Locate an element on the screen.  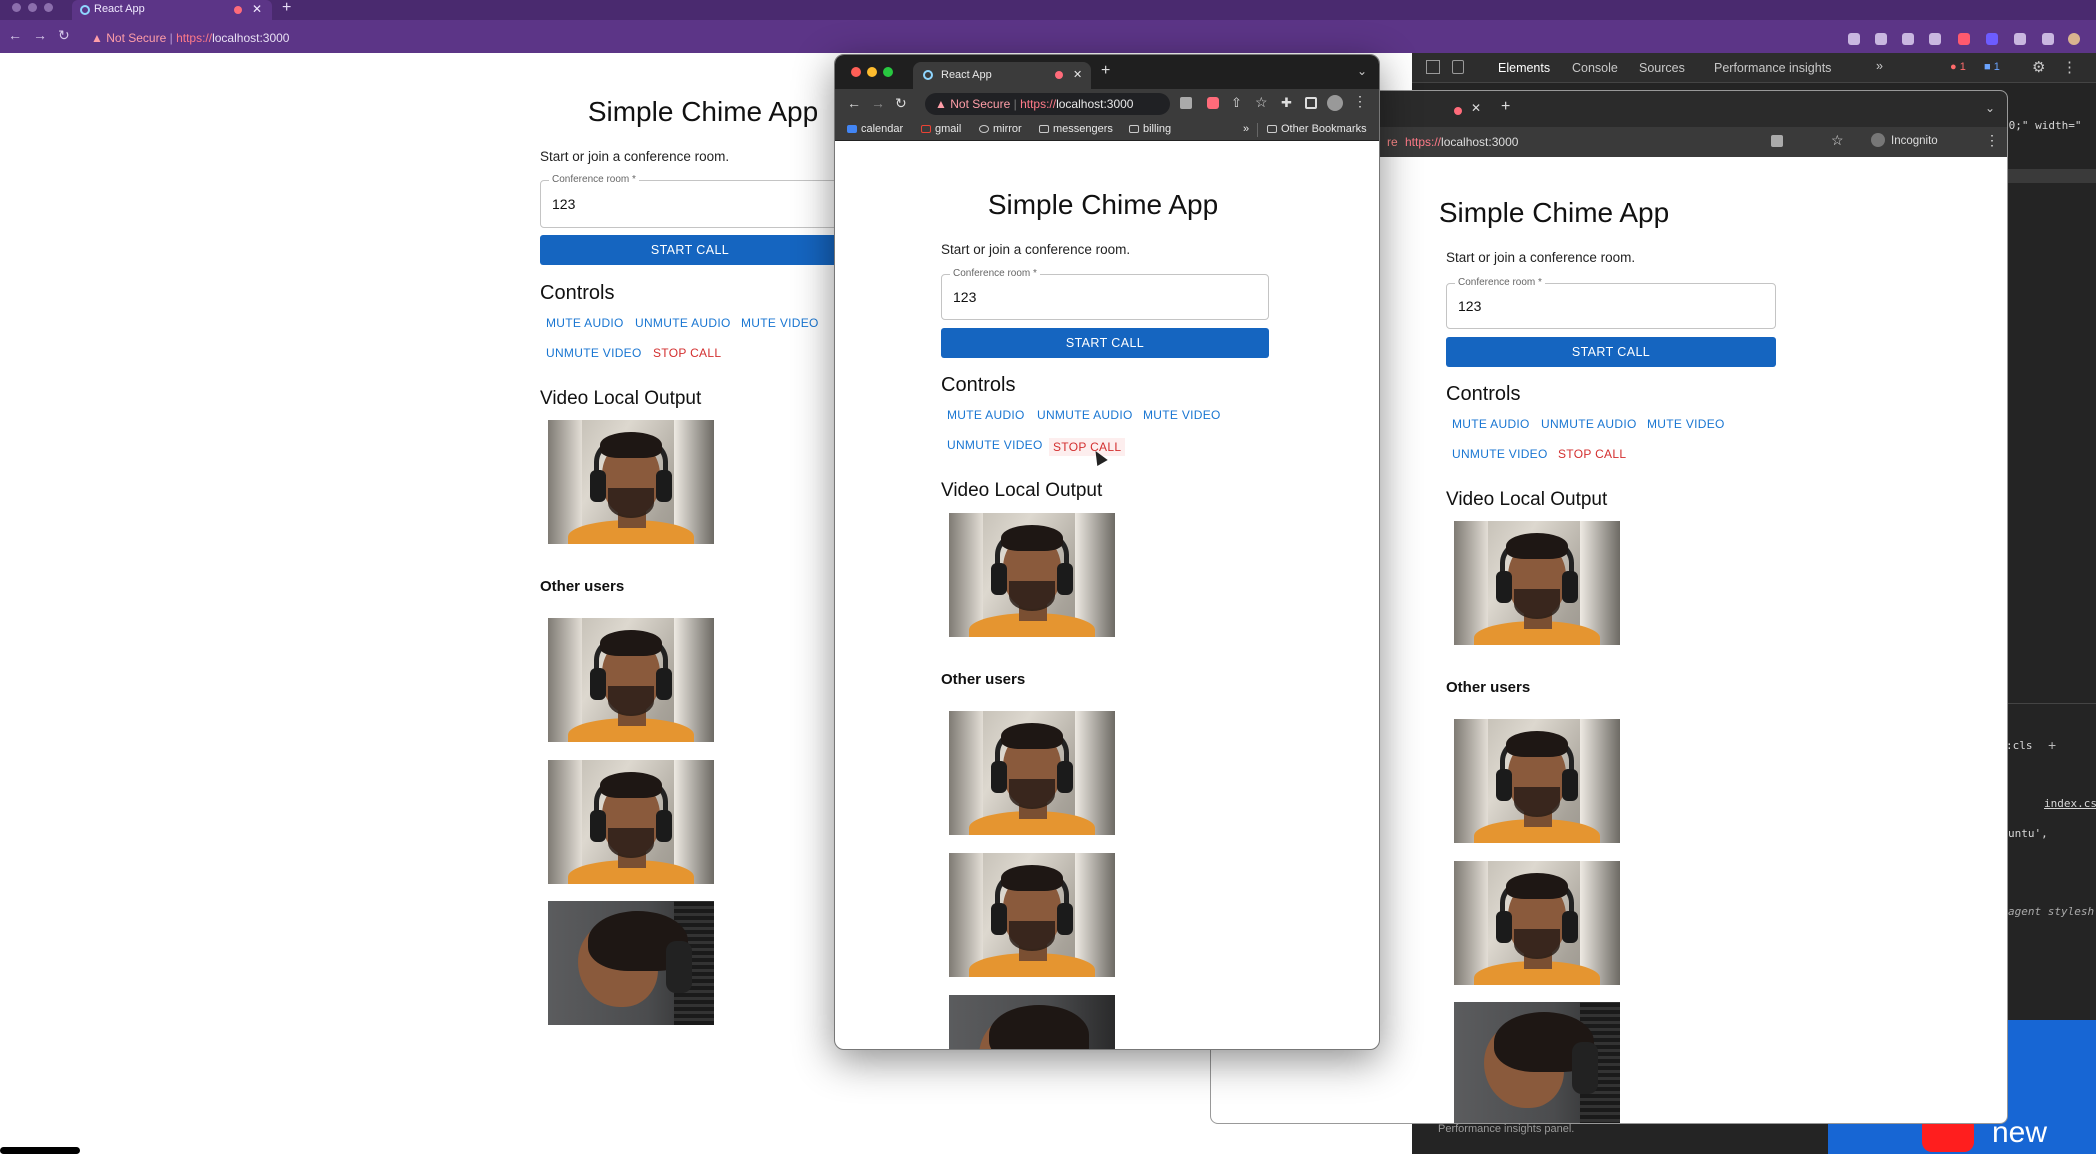
inspect-icon is located at coordinates (1433, 67).